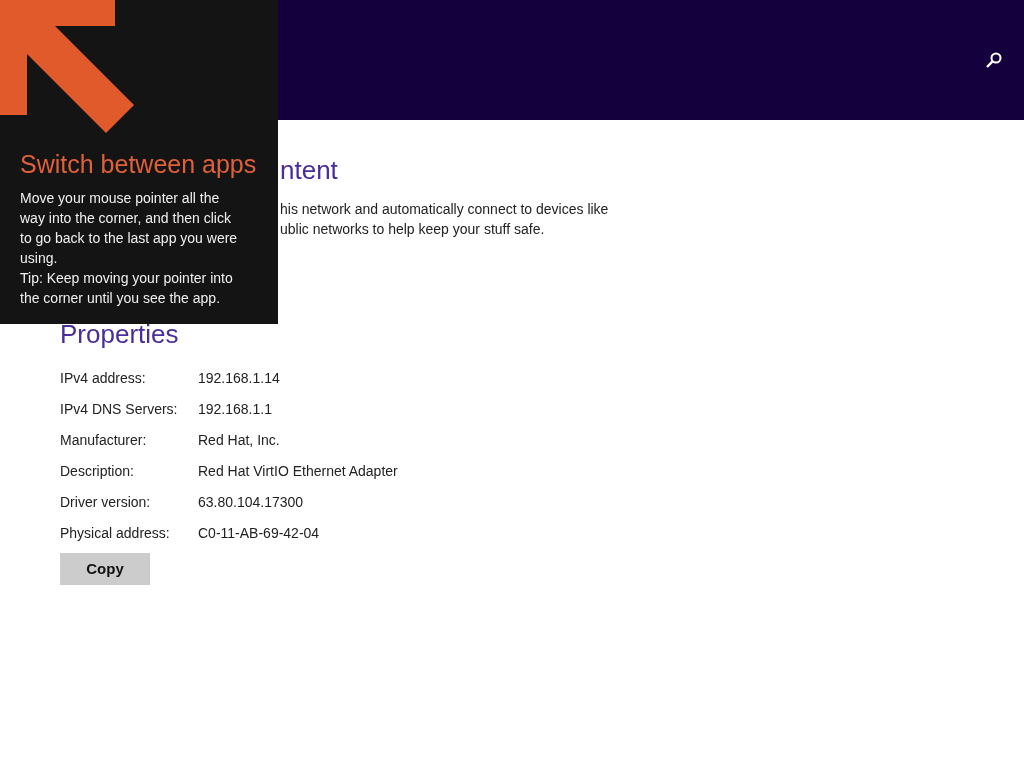 This screenshot has width=1024, height=768. Describe the element at coordinates (309, 170) in the screenshot. I see `section-heading: ntent` at that location.